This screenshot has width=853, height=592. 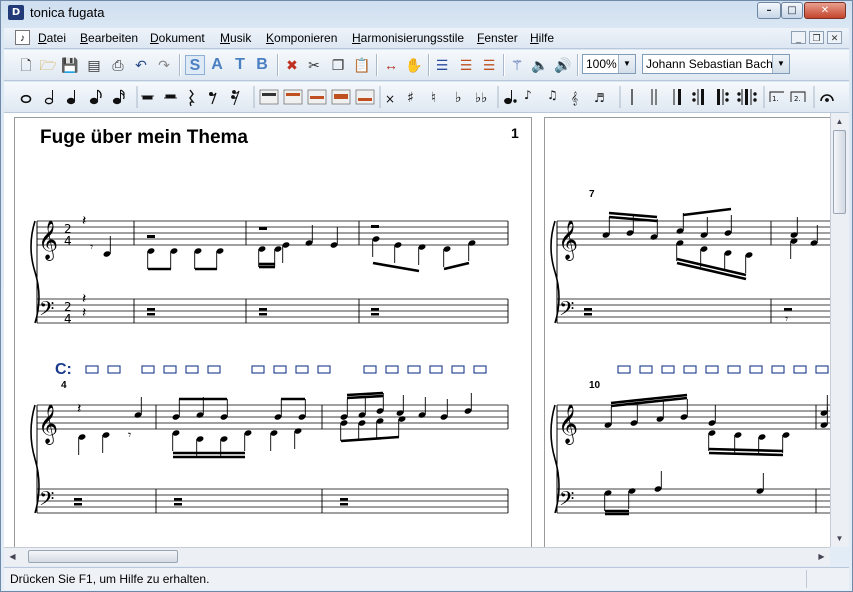 I want to click on hand-select-icon: ✋, so click(x=414, y=65).